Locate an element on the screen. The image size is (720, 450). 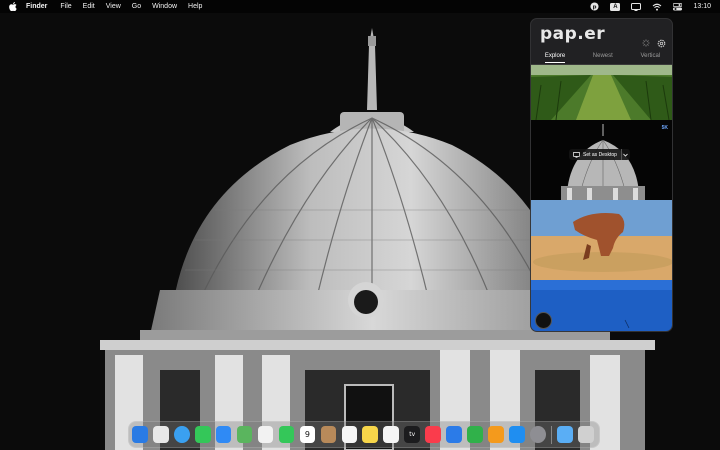
svg-text: p is located at coordinates (595, 7).